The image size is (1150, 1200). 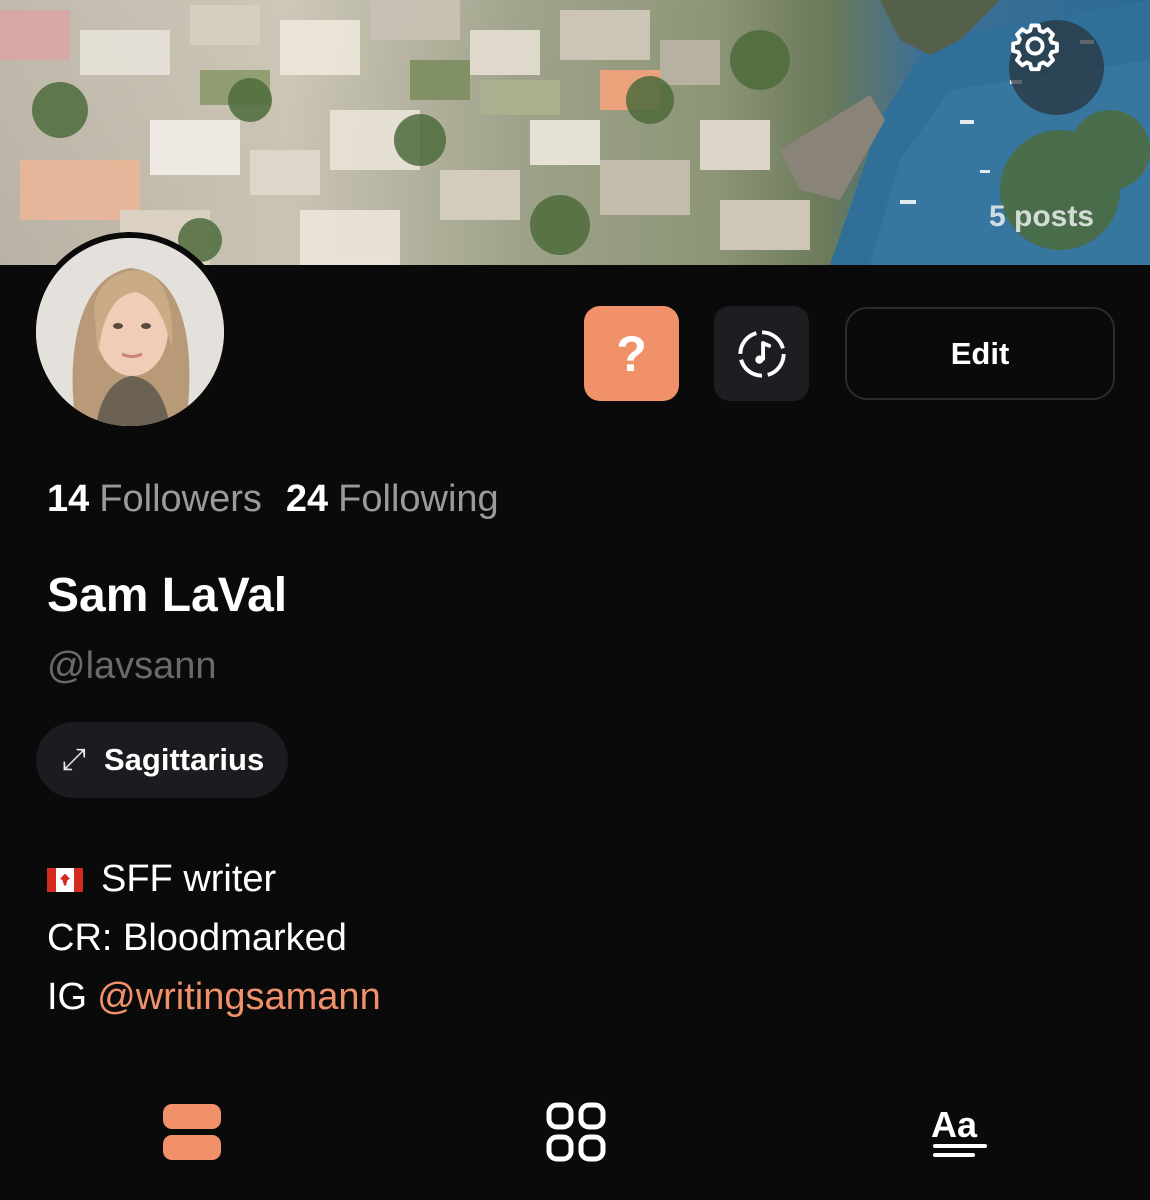 What do you see at coordinates (68, 499) in the screenshot?
I see `followers-count: 14` at bounding box center [68, 499].